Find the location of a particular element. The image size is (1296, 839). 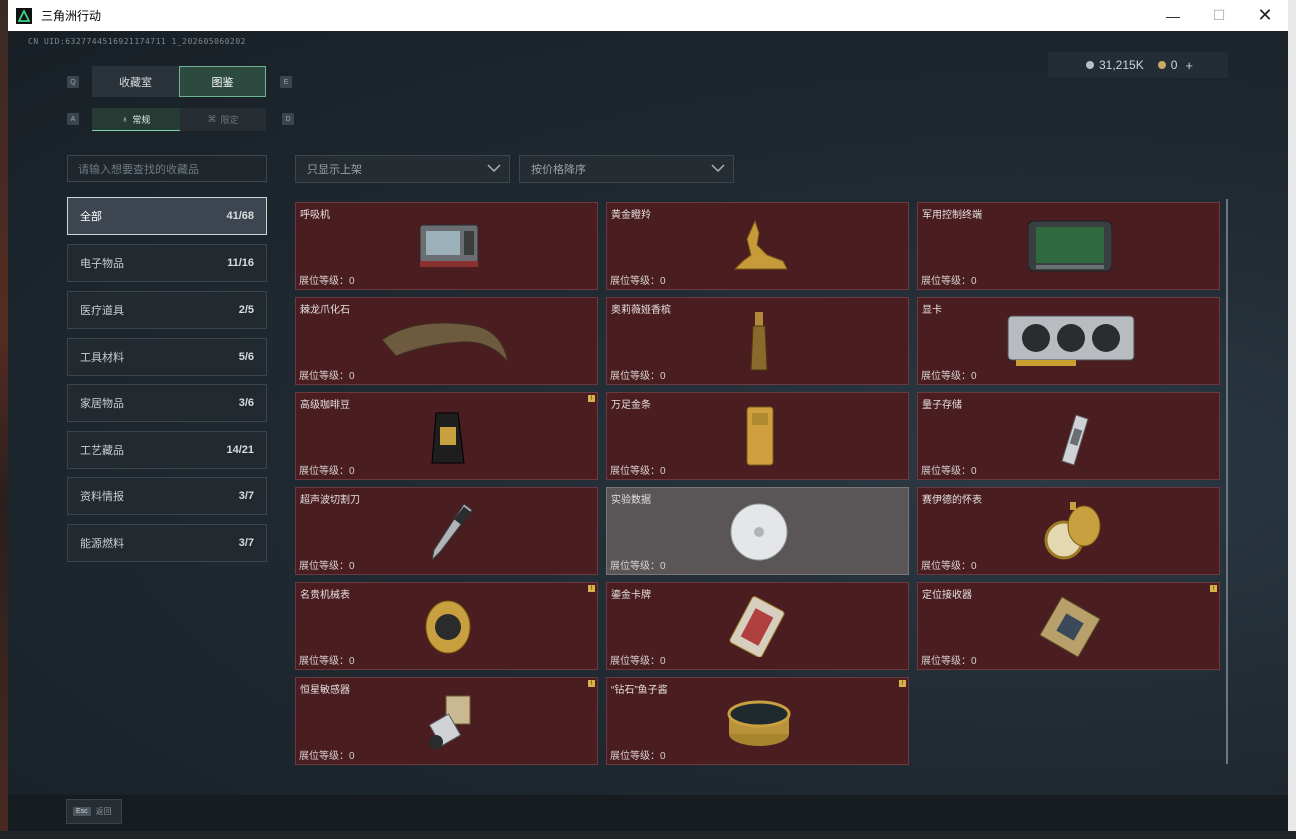

item-card-luxury-watch: 名贵机械表 ! 展位等级：0 is located at coordinates (446, 626).